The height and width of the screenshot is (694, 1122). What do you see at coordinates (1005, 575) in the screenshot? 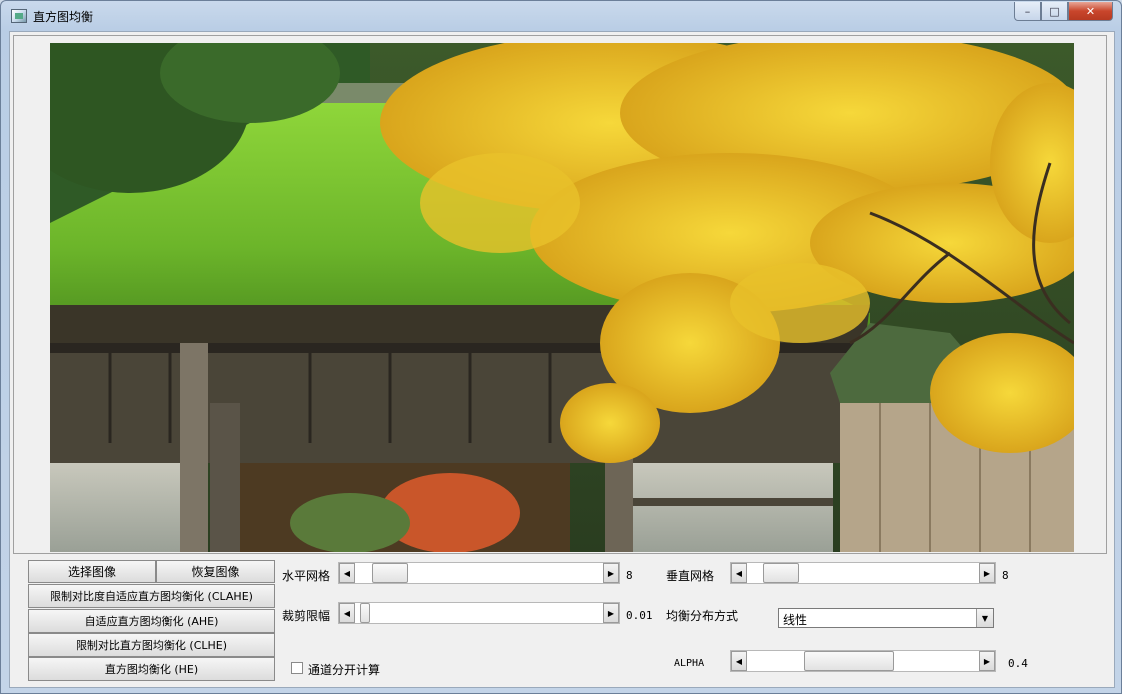
I see `vertical-grid-value: 8` at bounding box center [1005, 575].